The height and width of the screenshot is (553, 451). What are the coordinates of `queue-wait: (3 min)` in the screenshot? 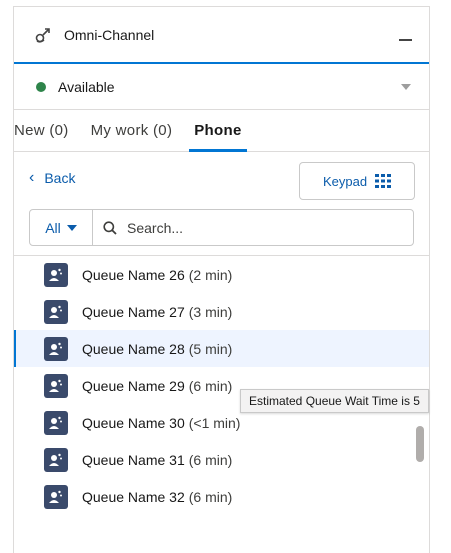 It's located at (210, 311).